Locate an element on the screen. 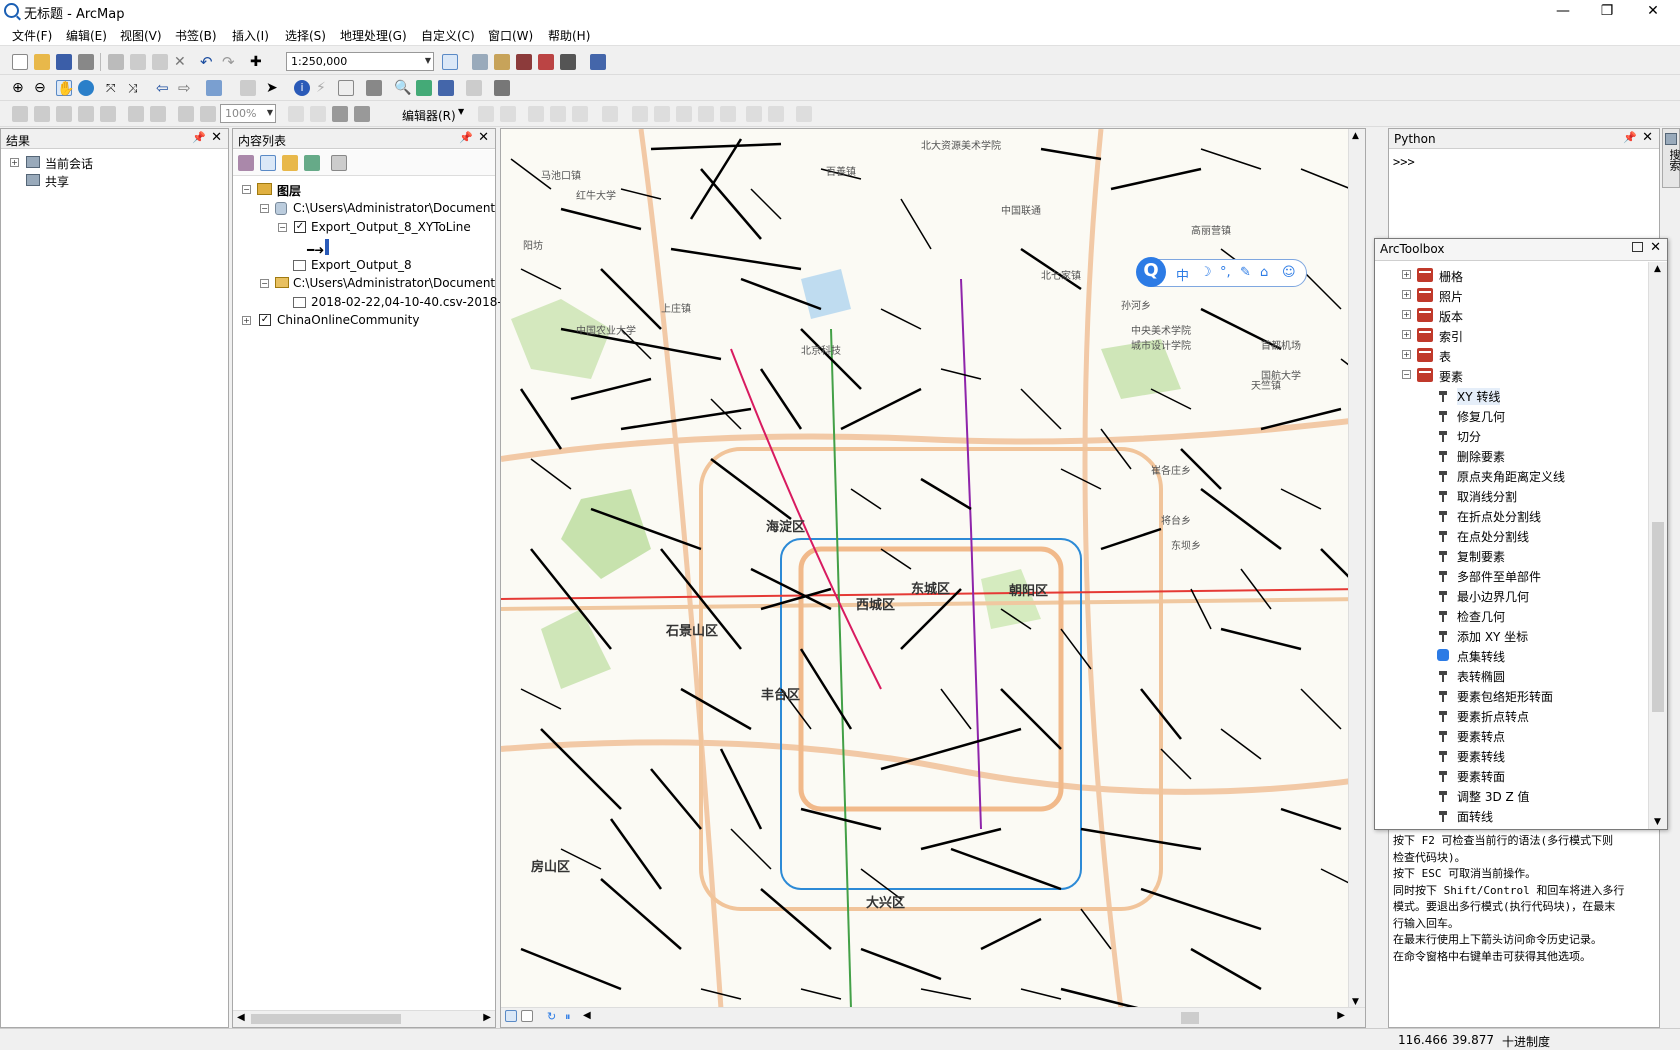 Image resolution: width=1680 pixels, height=1050 pixels. tool-item: 复制要素 is located at coordinates (1511, 555).